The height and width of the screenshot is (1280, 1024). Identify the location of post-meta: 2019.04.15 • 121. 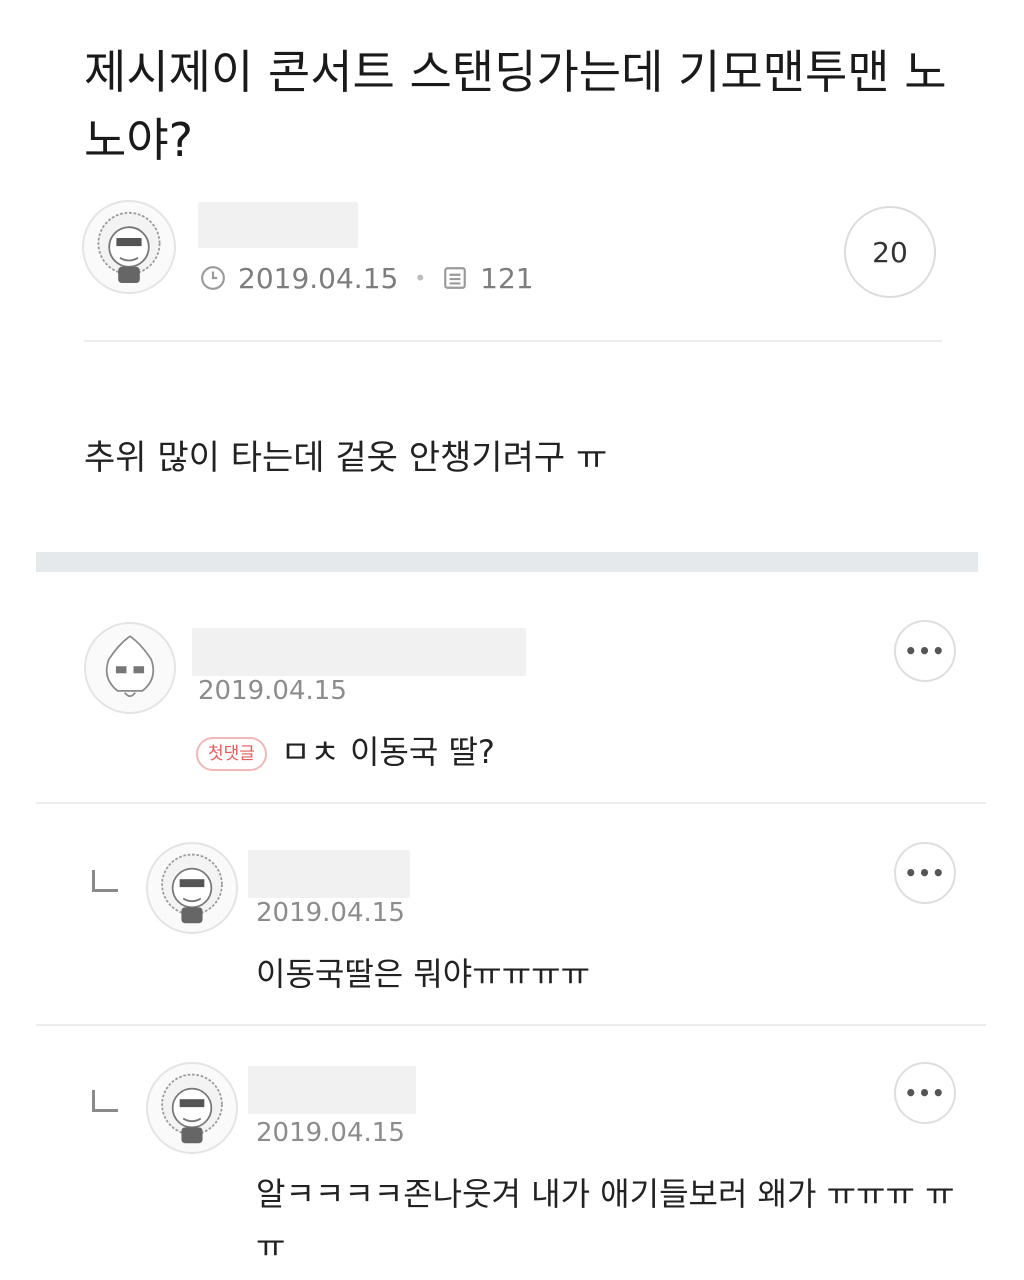
(367, 278).